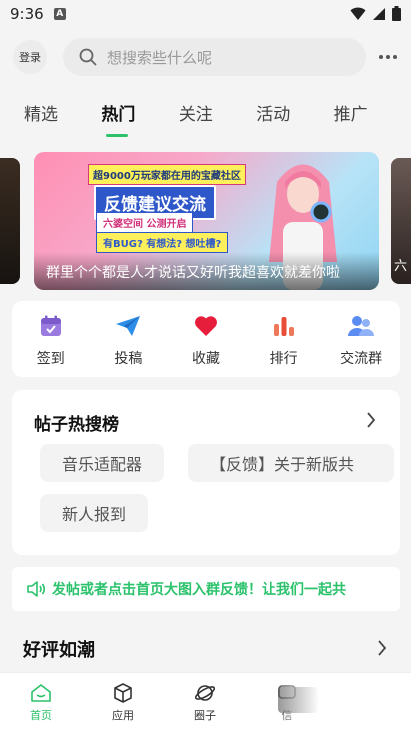 Image resolution: width=411 pixels, height=730 pixels. I want to click on banner-next-slide: 六, so click(401, 221).